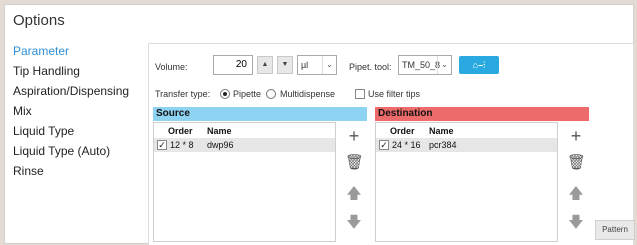 The height and width of the screenshot is (245, 637). I want to click on source-order-col: Order, so click(180, 131).